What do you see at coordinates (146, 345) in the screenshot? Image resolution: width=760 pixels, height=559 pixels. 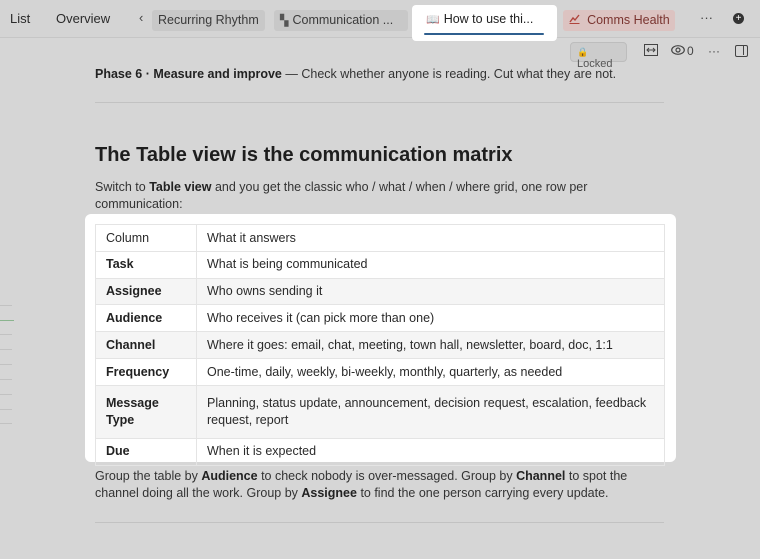 I see `table-key-cell: Channel` at bounding box center [146, 345].